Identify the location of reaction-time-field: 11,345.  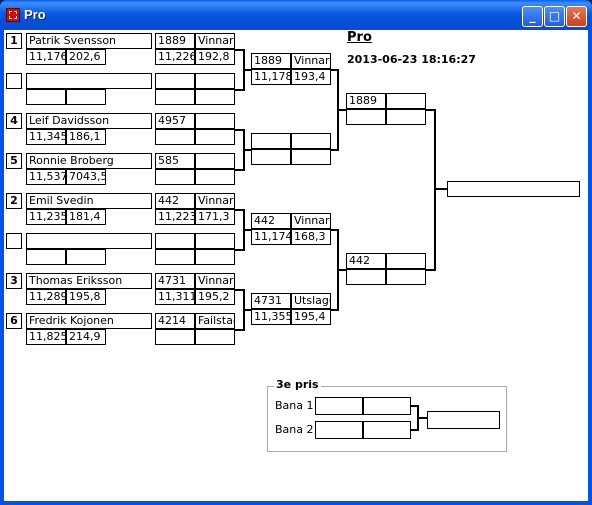
(46, 137).